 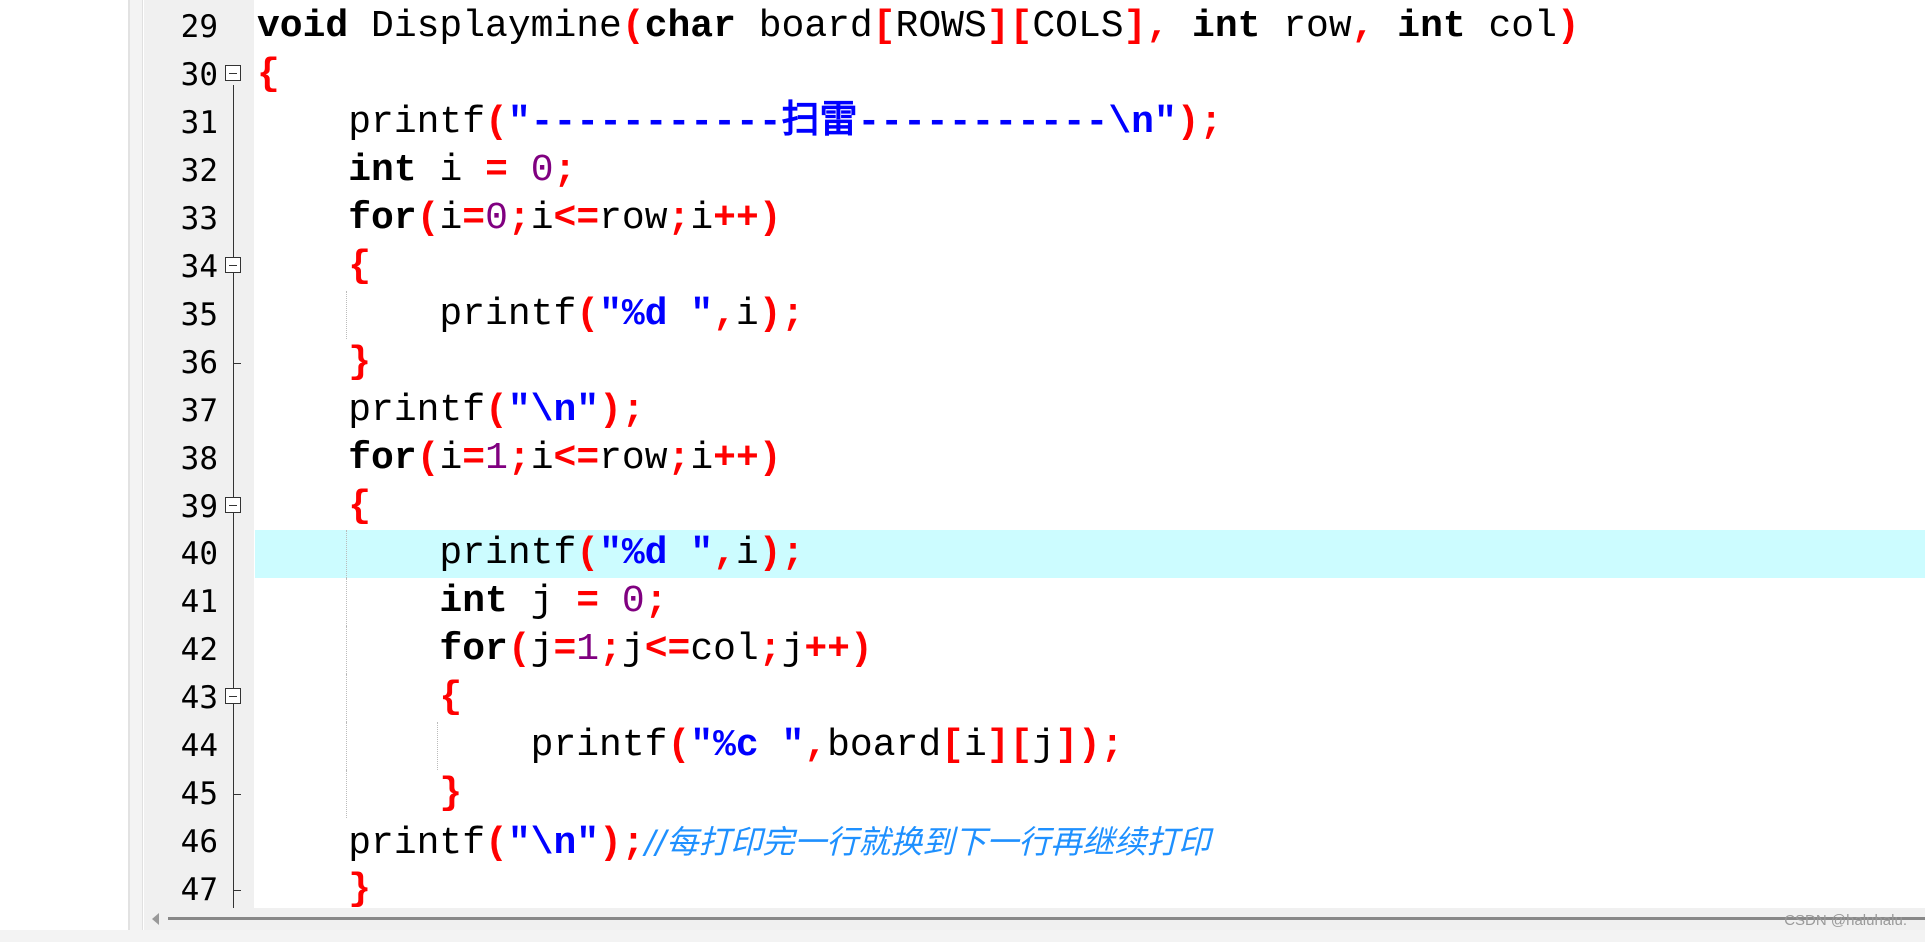 I want to click on code-line: 33 for(i=0;i<=row;i++), so click(x=1034, y=219).